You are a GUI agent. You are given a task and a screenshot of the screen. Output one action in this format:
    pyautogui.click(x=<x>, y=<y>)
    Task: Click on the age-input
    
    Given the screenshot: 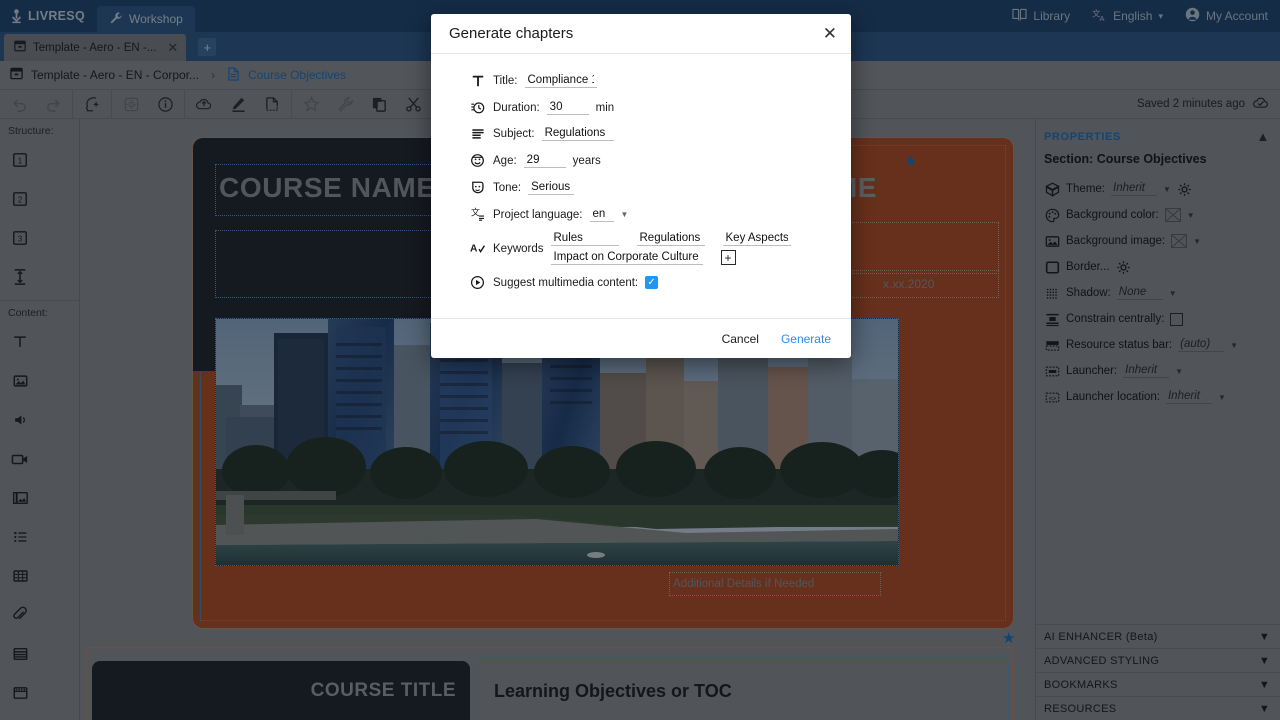 What is the action you would take?
    pyautogui.click(x=544, y=160)
    